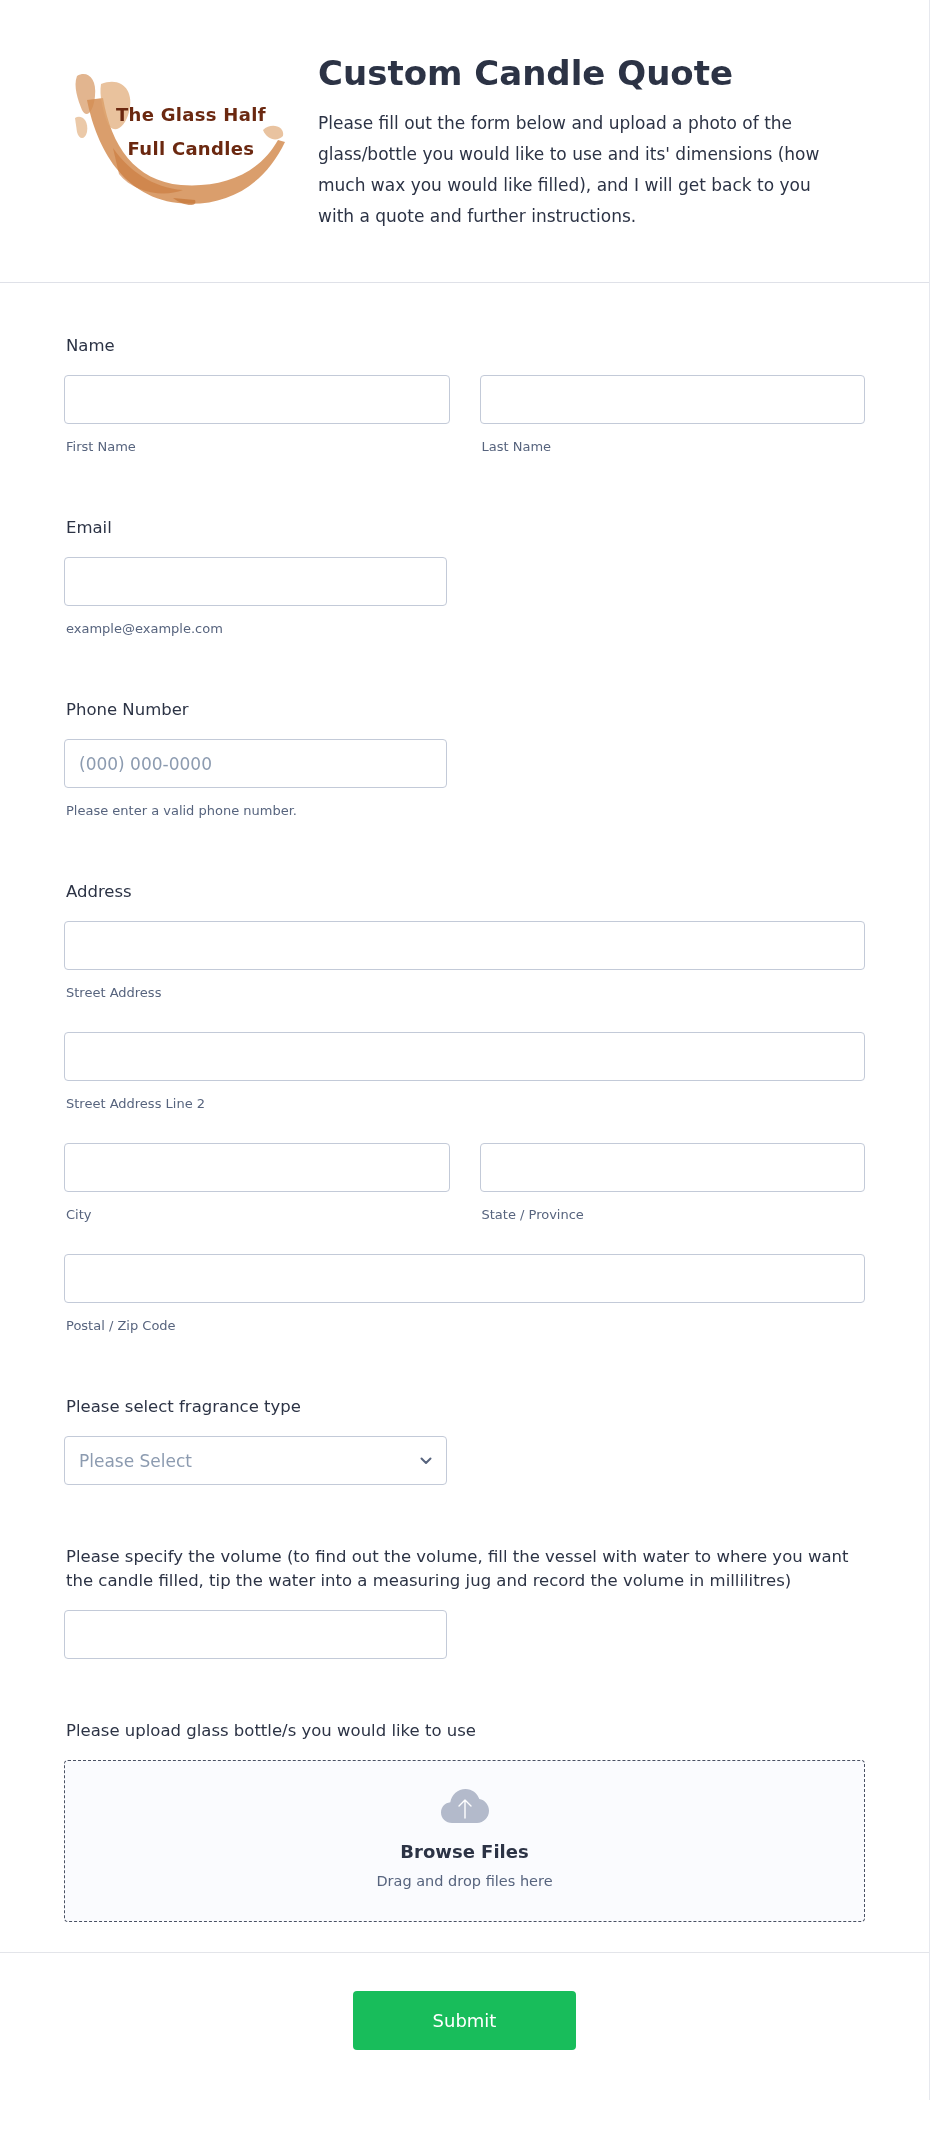 The height and width of the screenshot is (2133, 930). What do you see at coordinates (255, 763) in the screenshot?
I see `text-input: (000) 000-0000` at bounding box center [255, 763].